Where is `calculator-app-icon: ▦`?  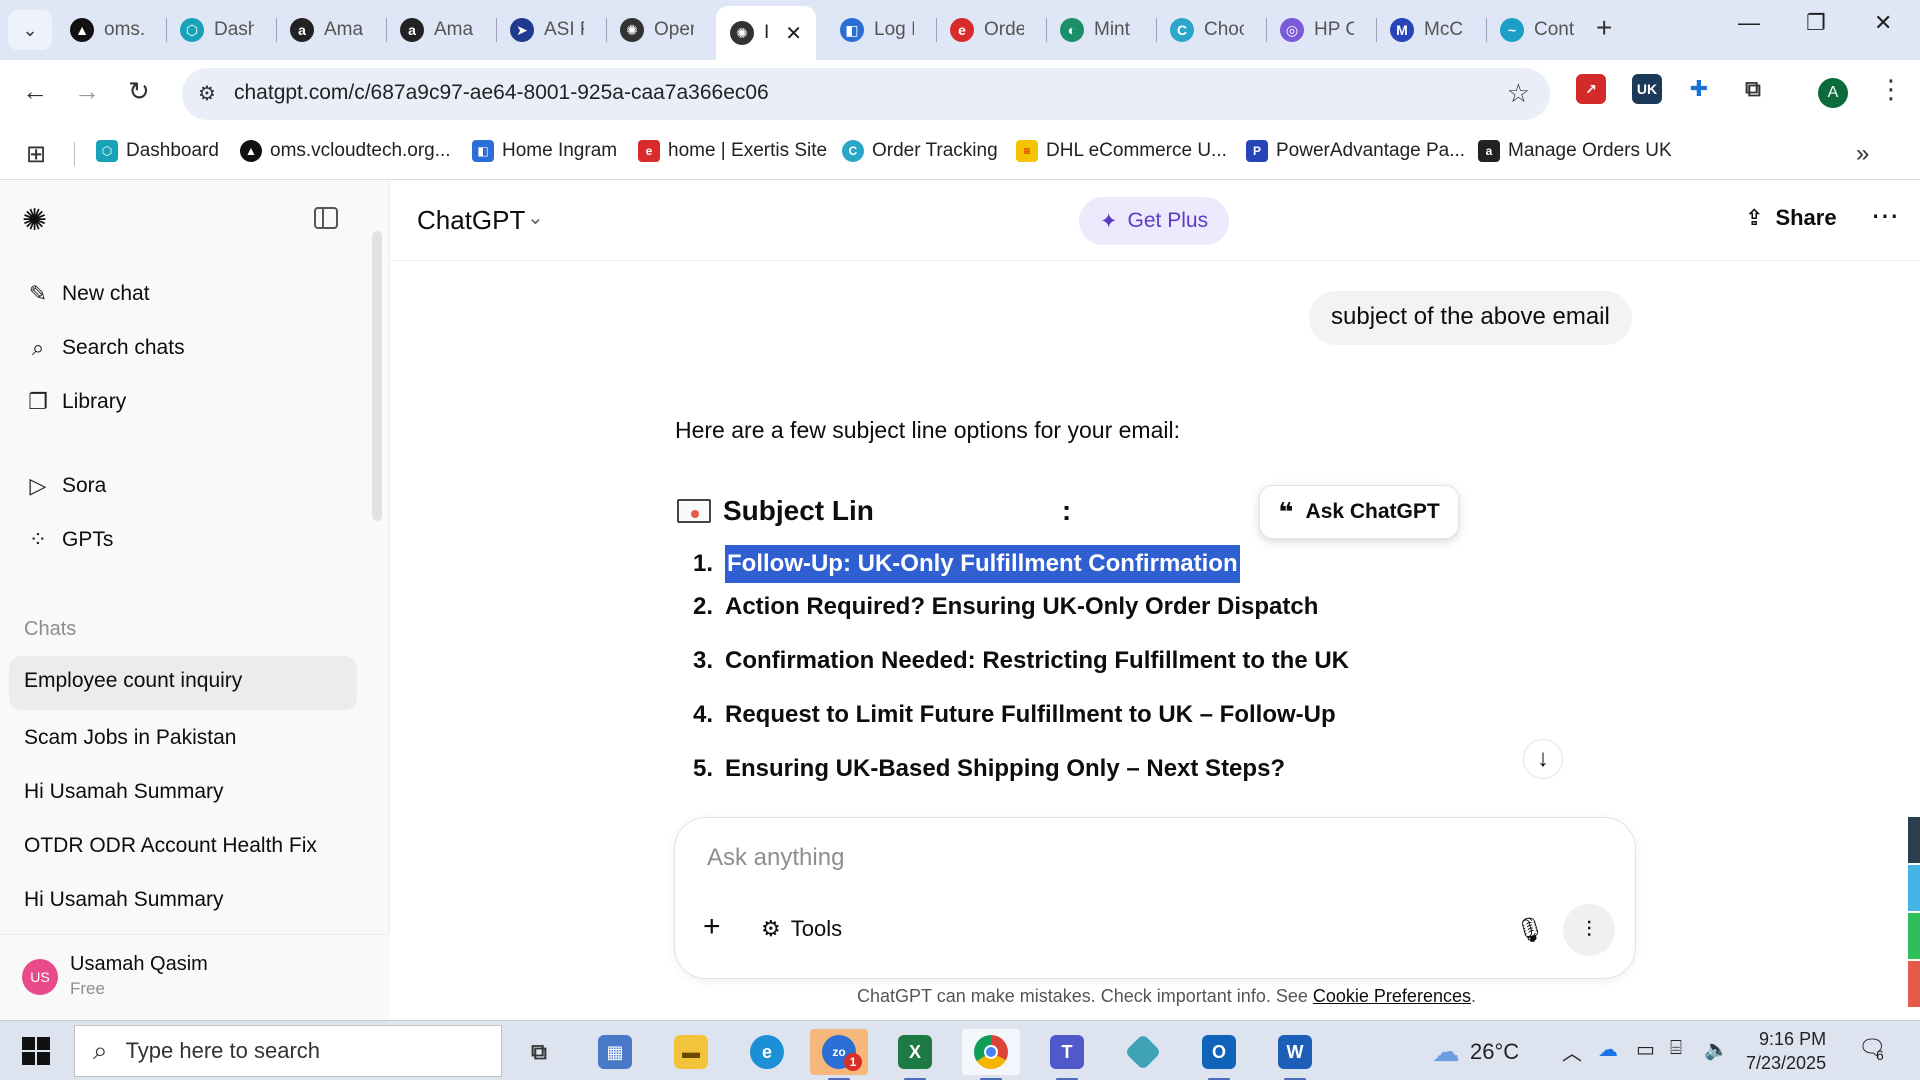 calculator-app-icon: ▦ is located at coordinates (615, 1052).